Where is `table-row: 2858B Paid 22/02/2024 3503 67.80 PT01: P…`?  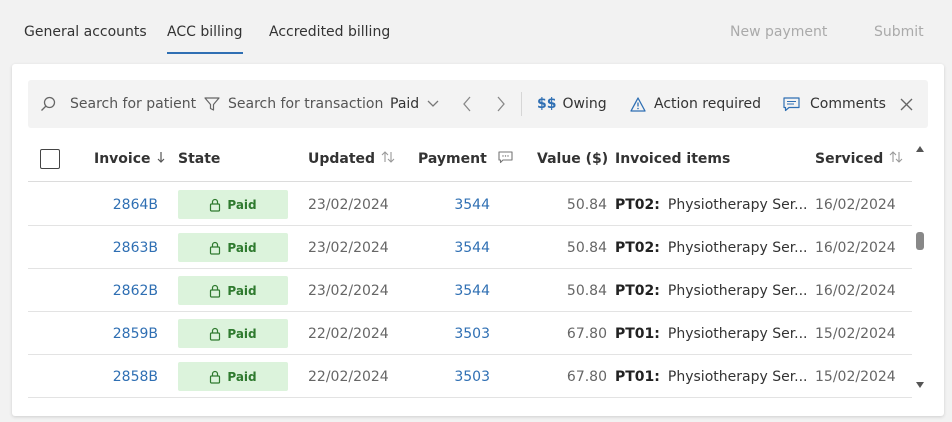
table-row: 2858B Paid 22/02/2024 3503 67.80 PT01: P… is located at coordinates (470, 376).